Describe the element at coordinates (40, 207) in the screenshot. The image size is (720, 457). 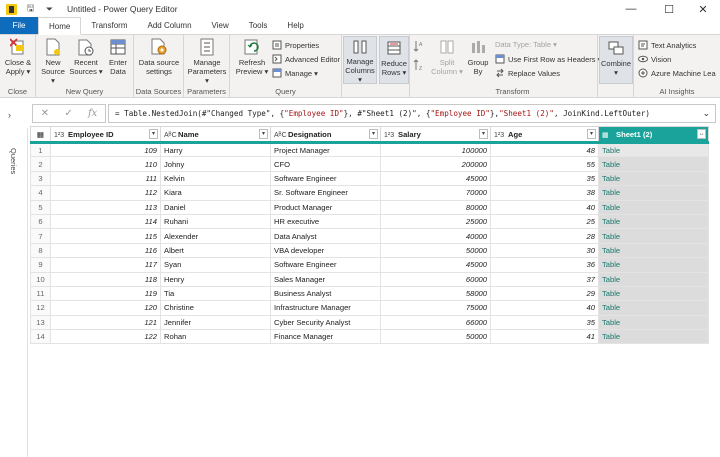
I see `row-number: 5` at that location.